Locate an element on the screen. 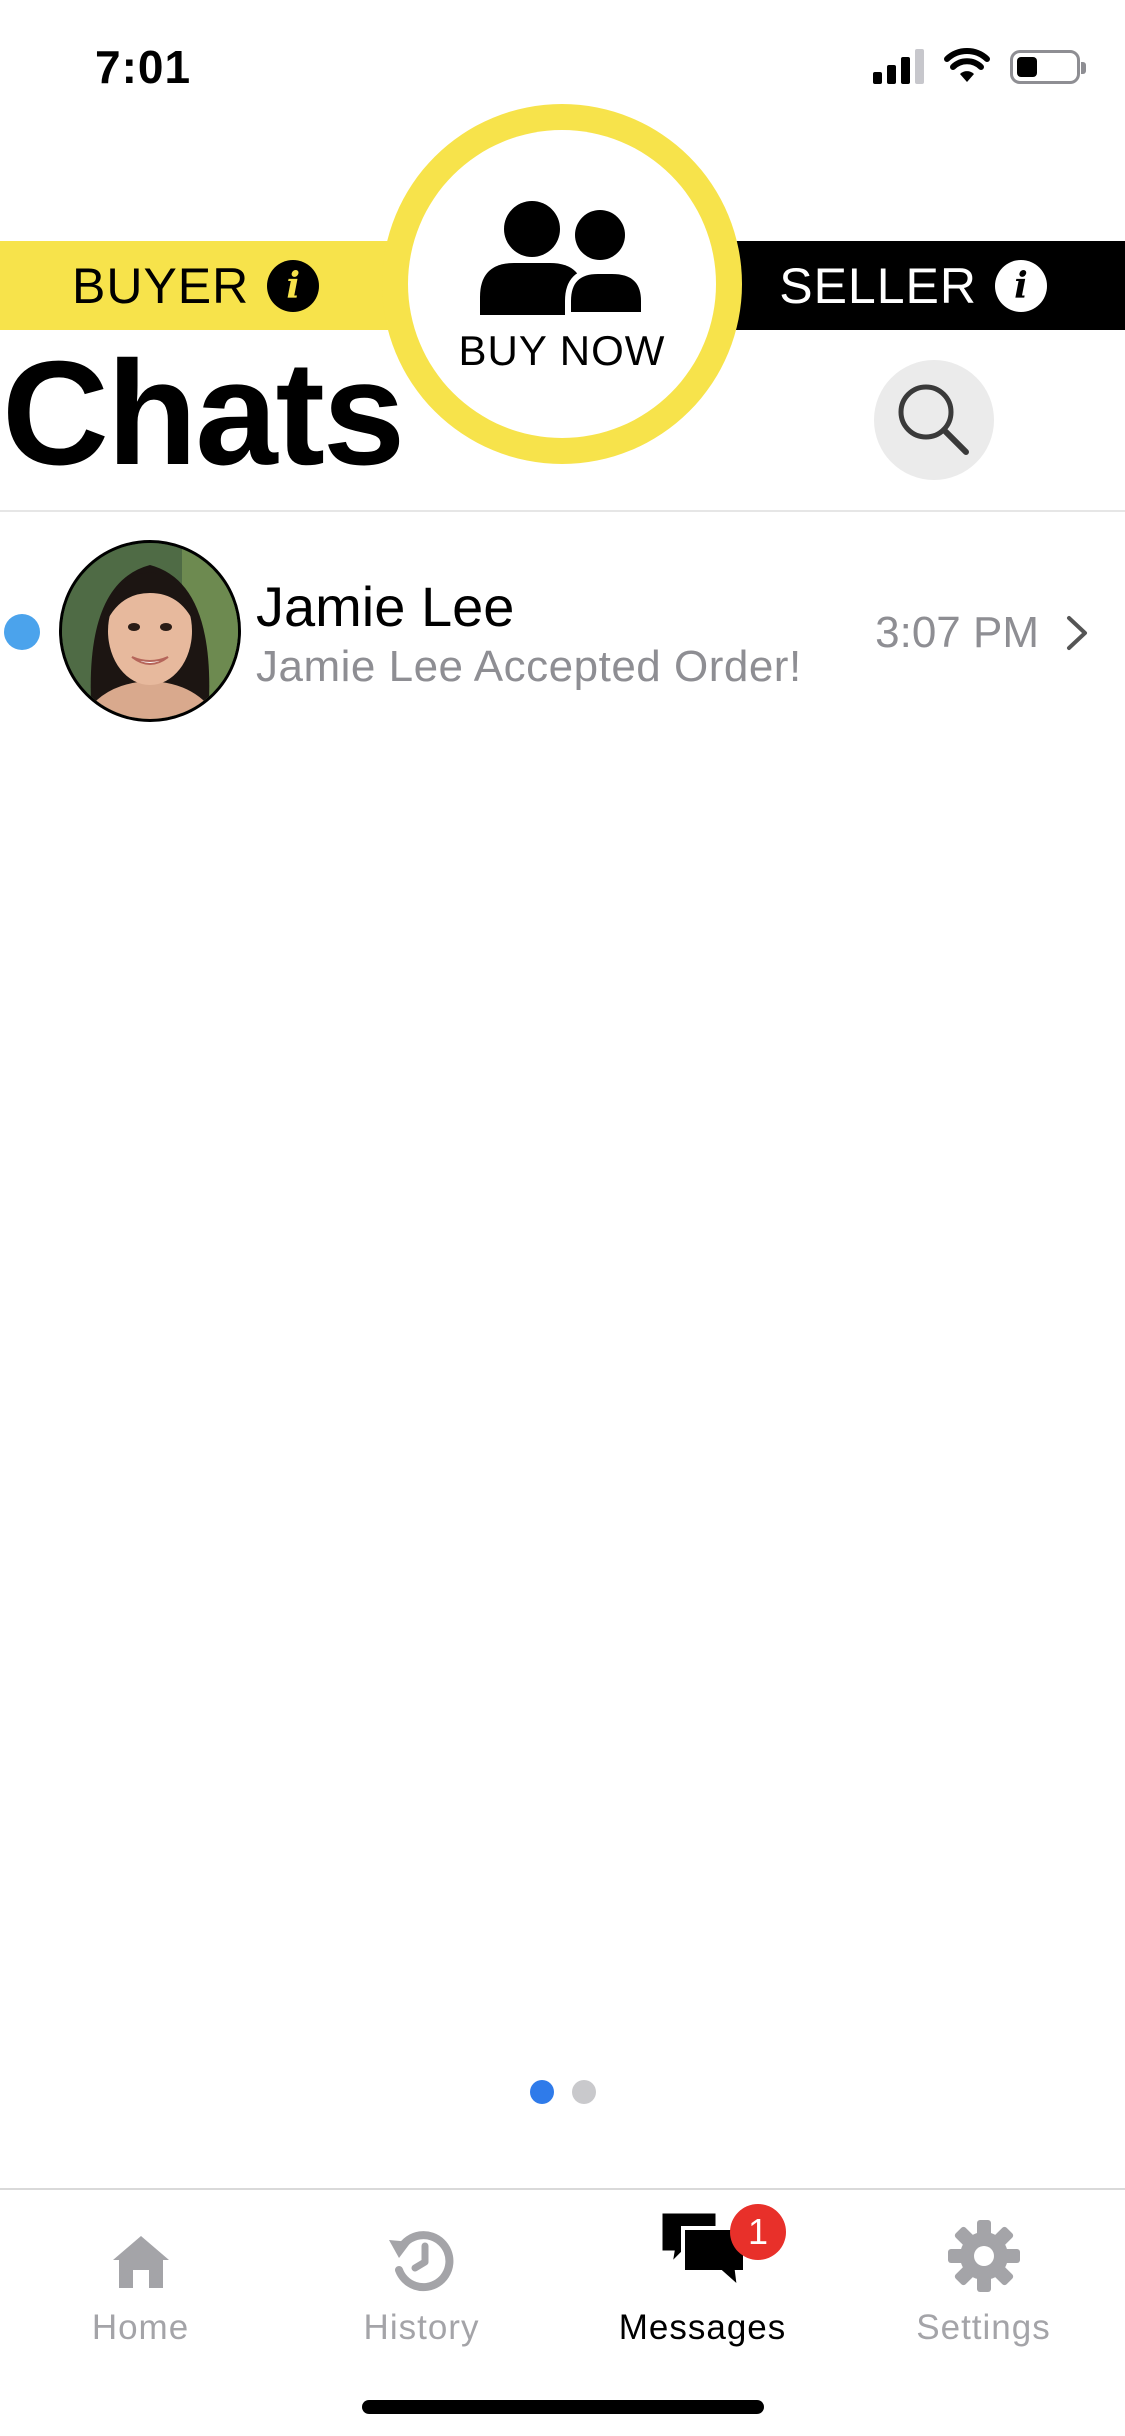  avatar is located at coordinates (150, 631).